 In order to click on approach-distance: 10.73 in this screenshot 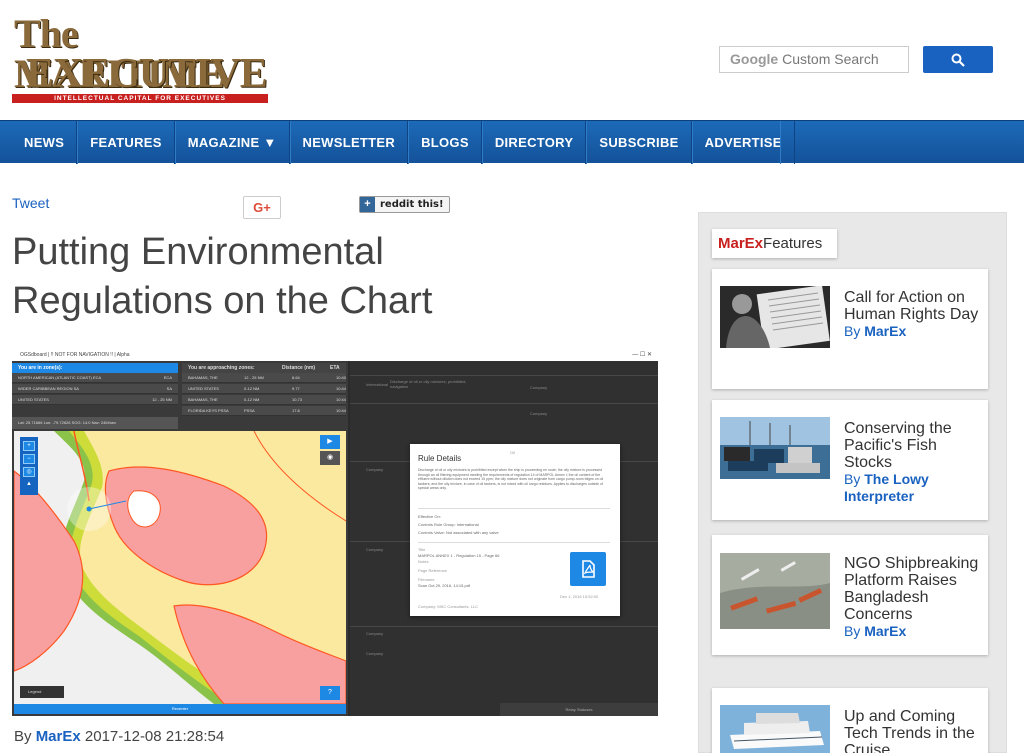, I will do `click(297, 399)`.